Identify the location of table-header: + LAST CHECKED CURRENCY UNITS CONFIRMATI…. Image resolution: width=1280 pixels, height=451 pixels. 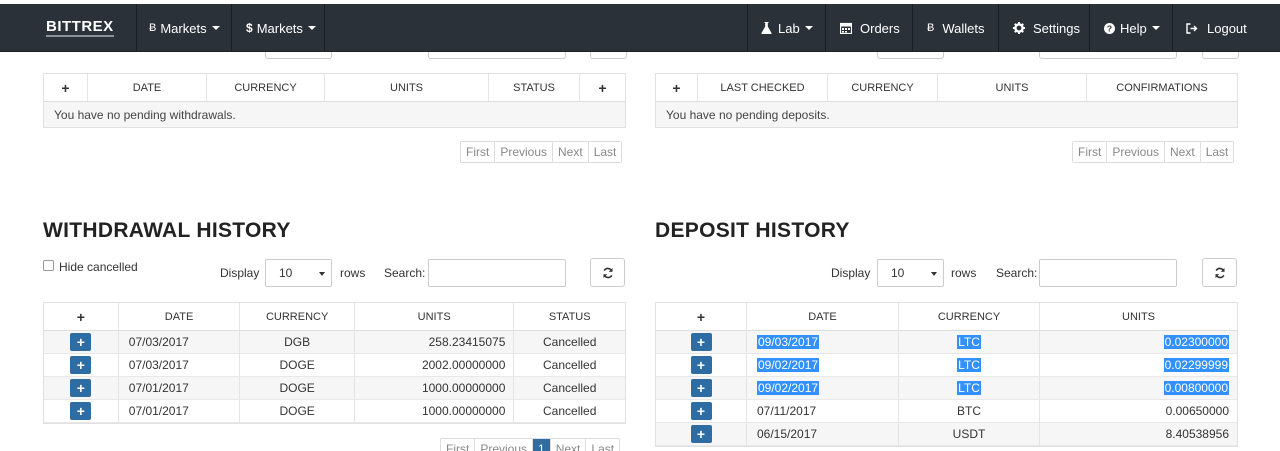
(946, 88).